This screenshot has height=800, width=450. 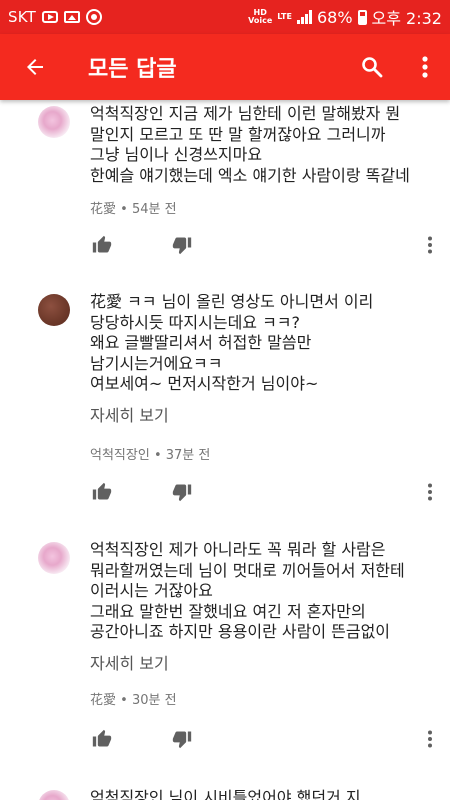 I want to click on comment-text: 억척직장인 님이 시비틀었어야 했던거 지, so click(x=225, y=794).